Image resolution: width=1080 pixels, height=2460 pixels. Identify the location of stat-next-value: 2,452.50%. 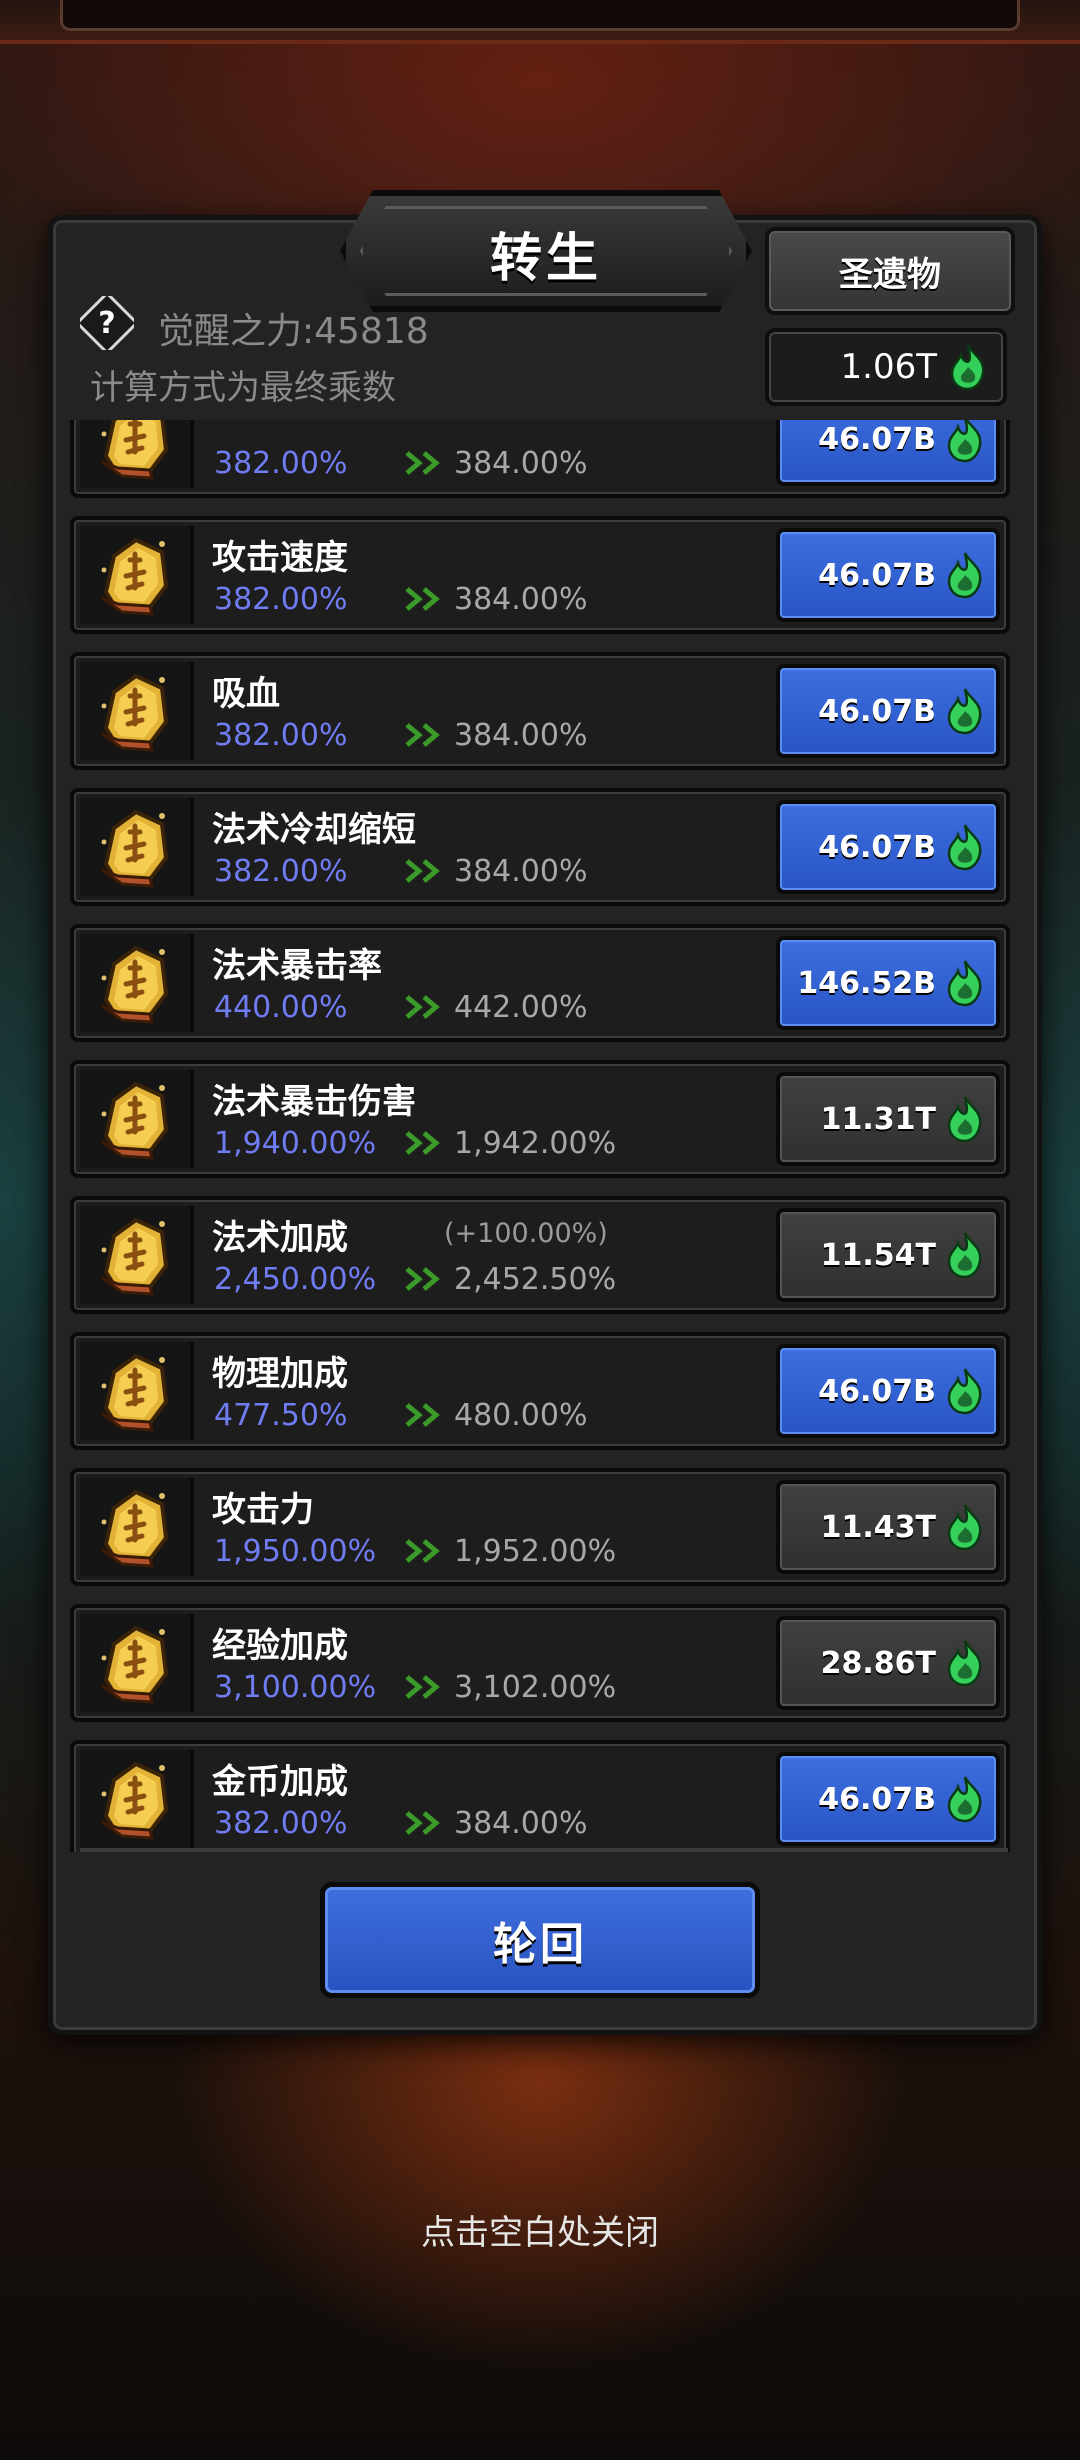
(535, 1279).